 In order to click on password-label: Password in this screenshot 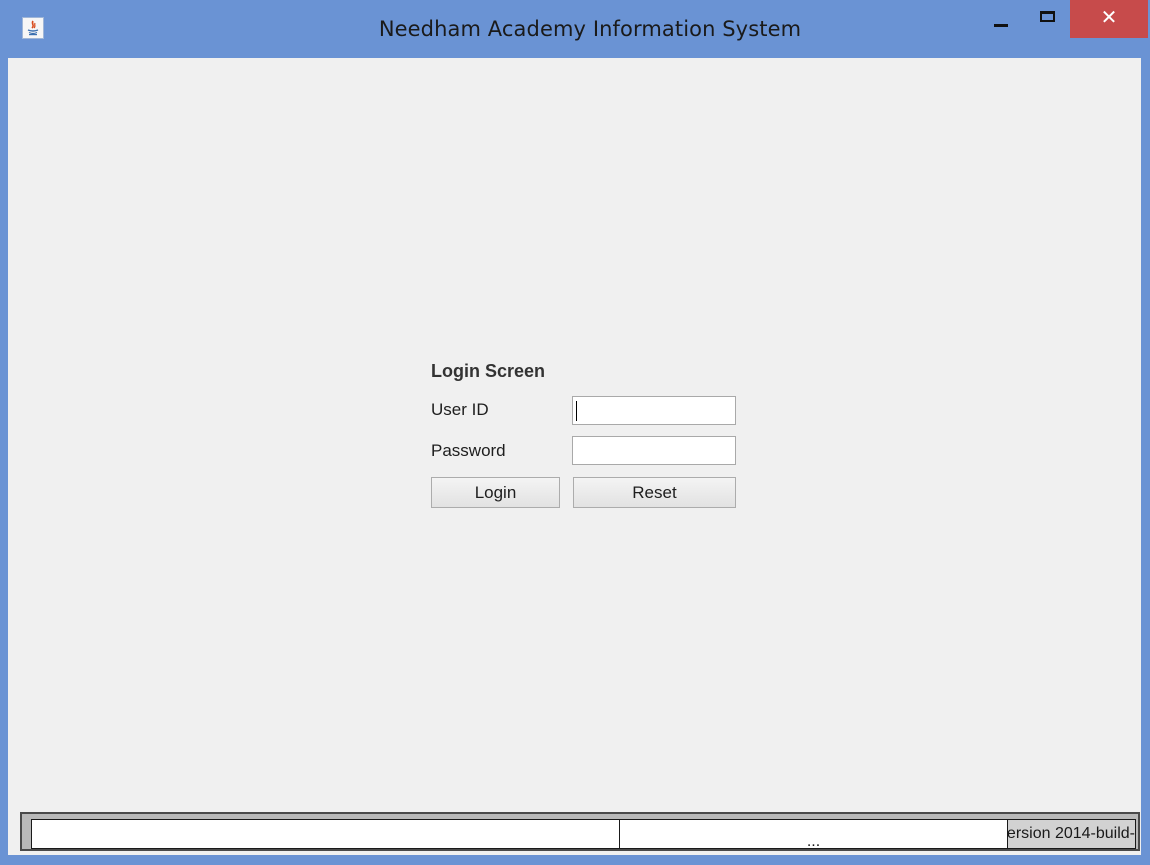, I will do `click(468, 450)`.